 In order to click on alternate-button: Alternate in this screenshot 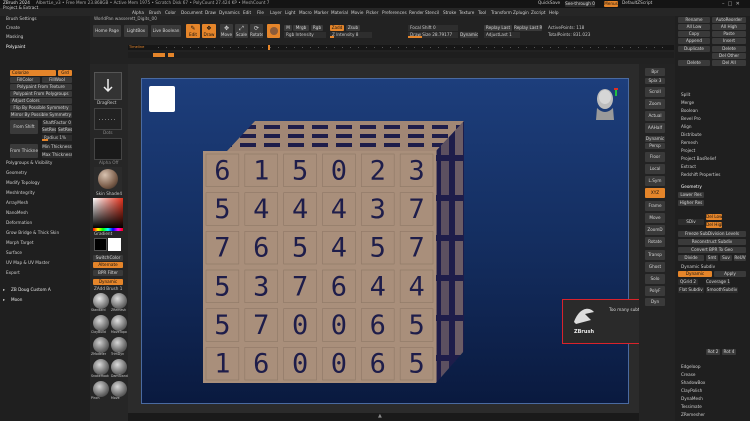, I will do `click(108, 265)`.